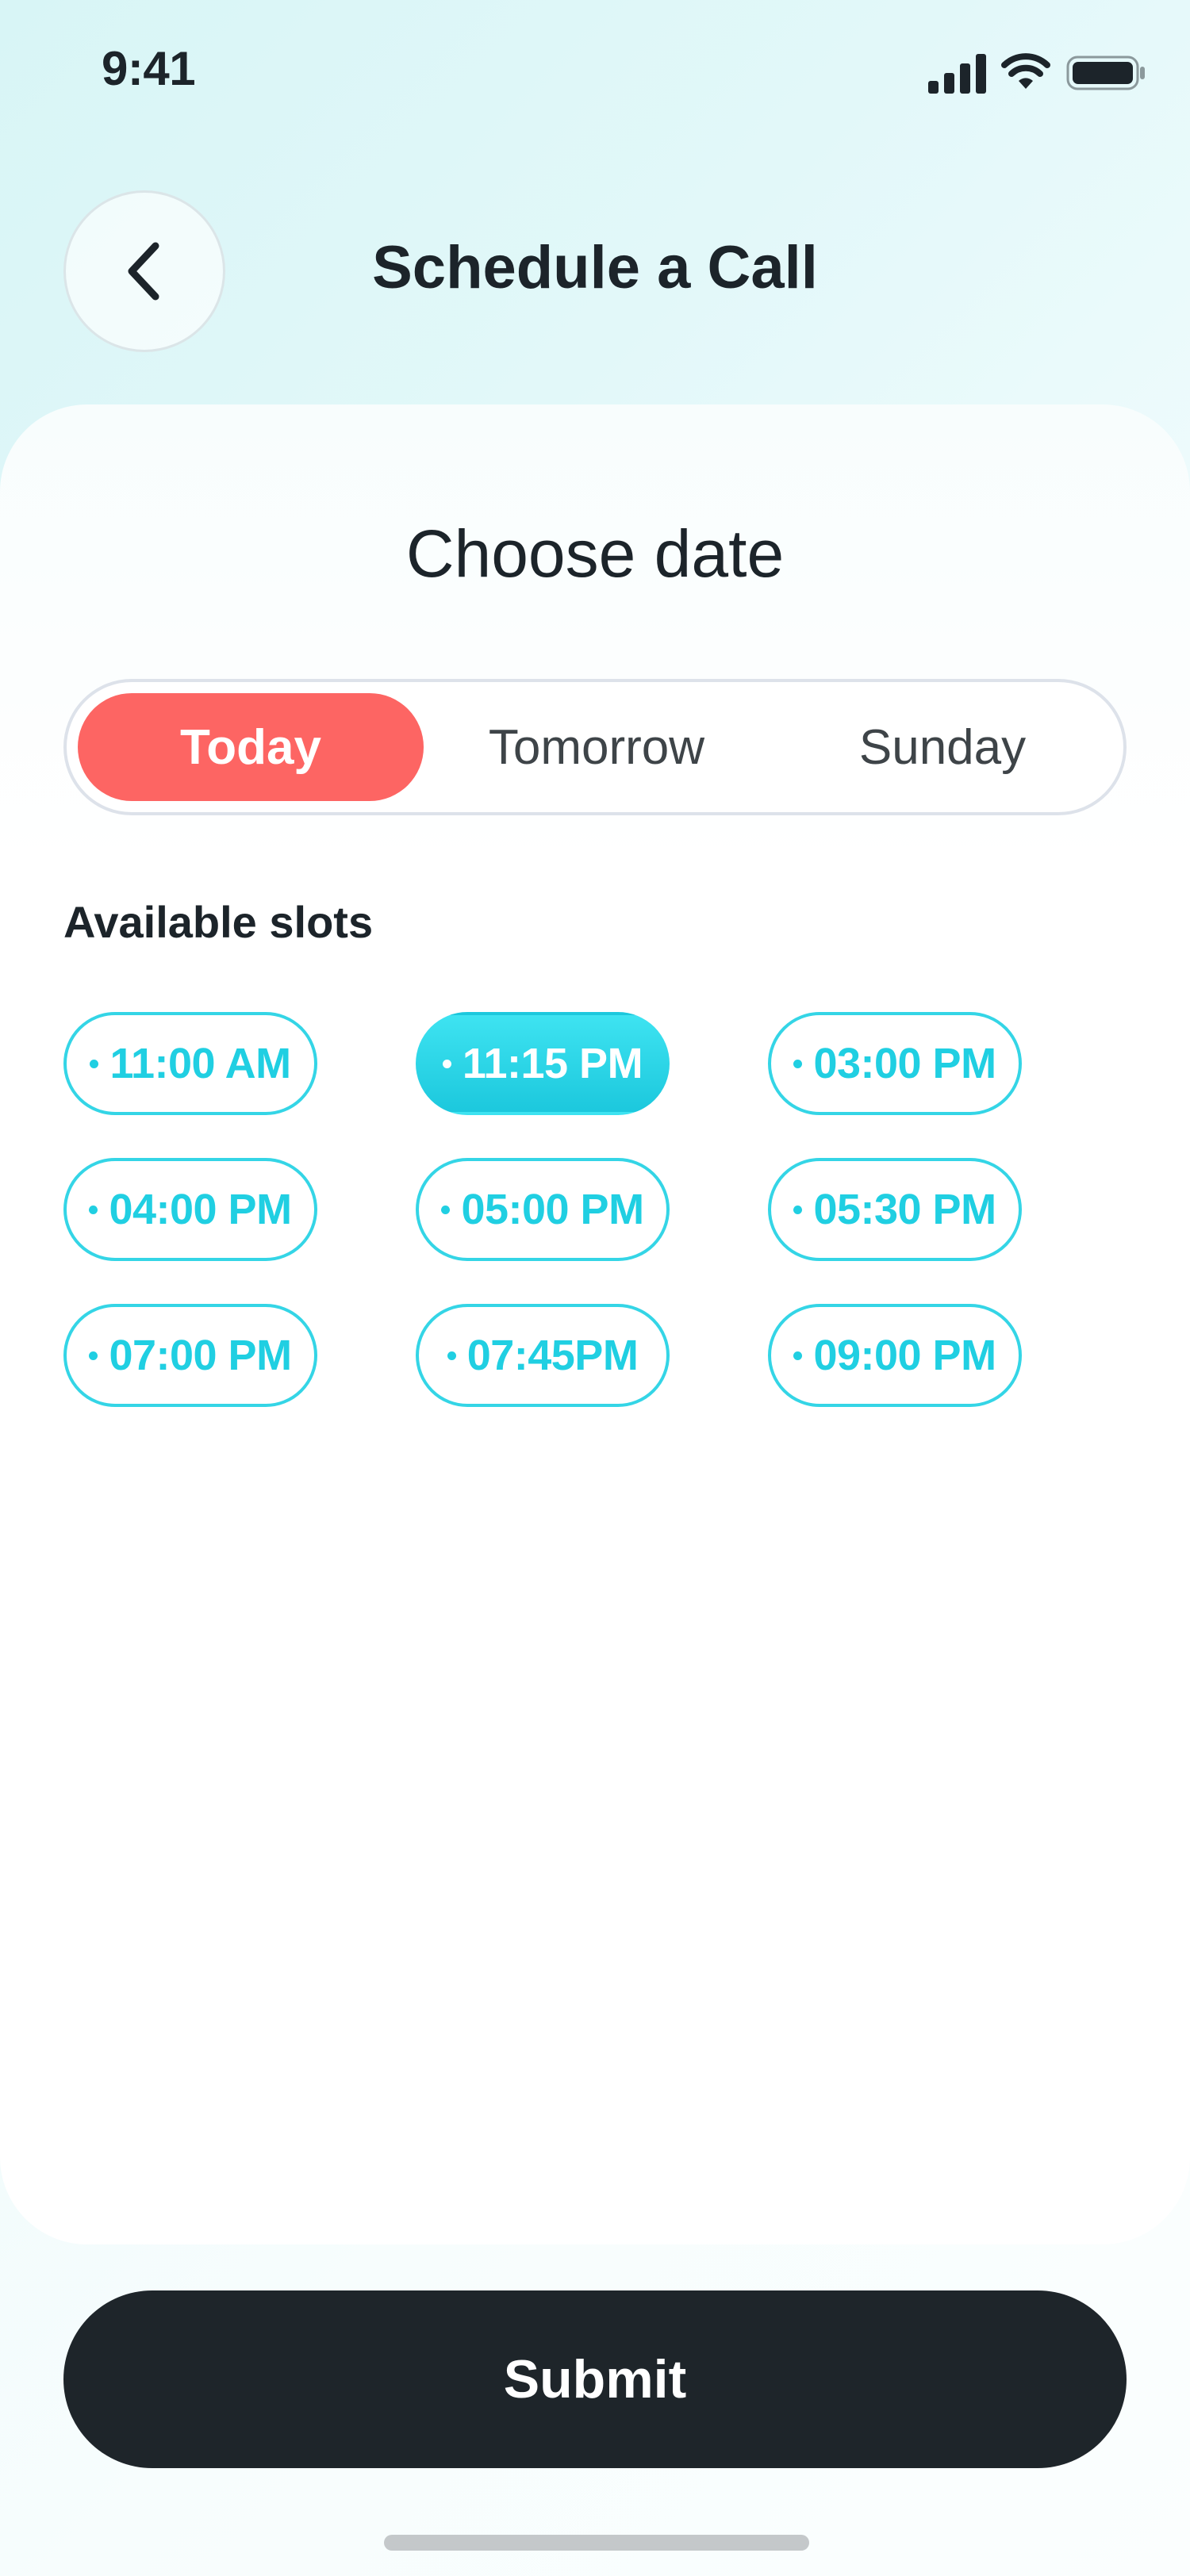  What do you see at coordinates (1025, 71) in the screenshot?
I see `wifi-icon` at bounding box center [1025, 71].